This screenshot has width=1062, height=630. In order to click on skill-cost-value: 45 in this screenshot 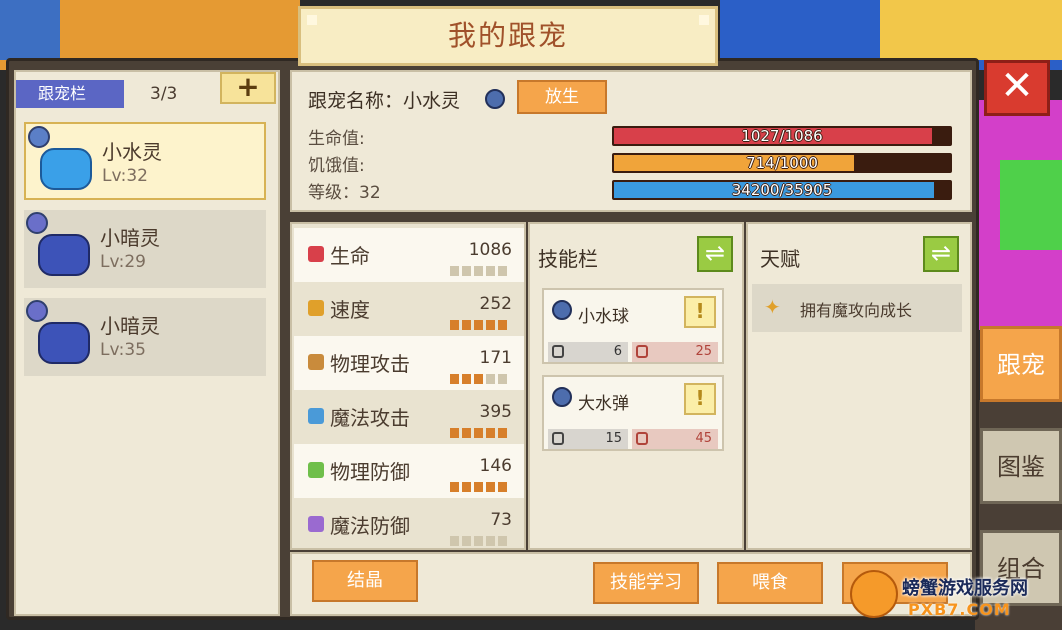, I will do `click(703, 438)`.